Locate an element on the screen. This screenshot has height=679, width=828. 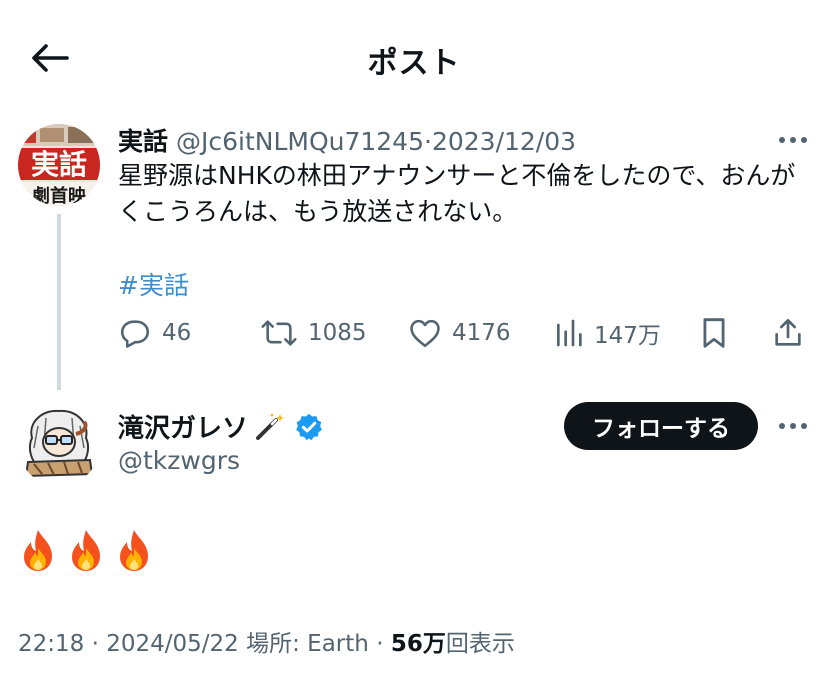
views-count: 147万 is located at coordinates (627, 336).